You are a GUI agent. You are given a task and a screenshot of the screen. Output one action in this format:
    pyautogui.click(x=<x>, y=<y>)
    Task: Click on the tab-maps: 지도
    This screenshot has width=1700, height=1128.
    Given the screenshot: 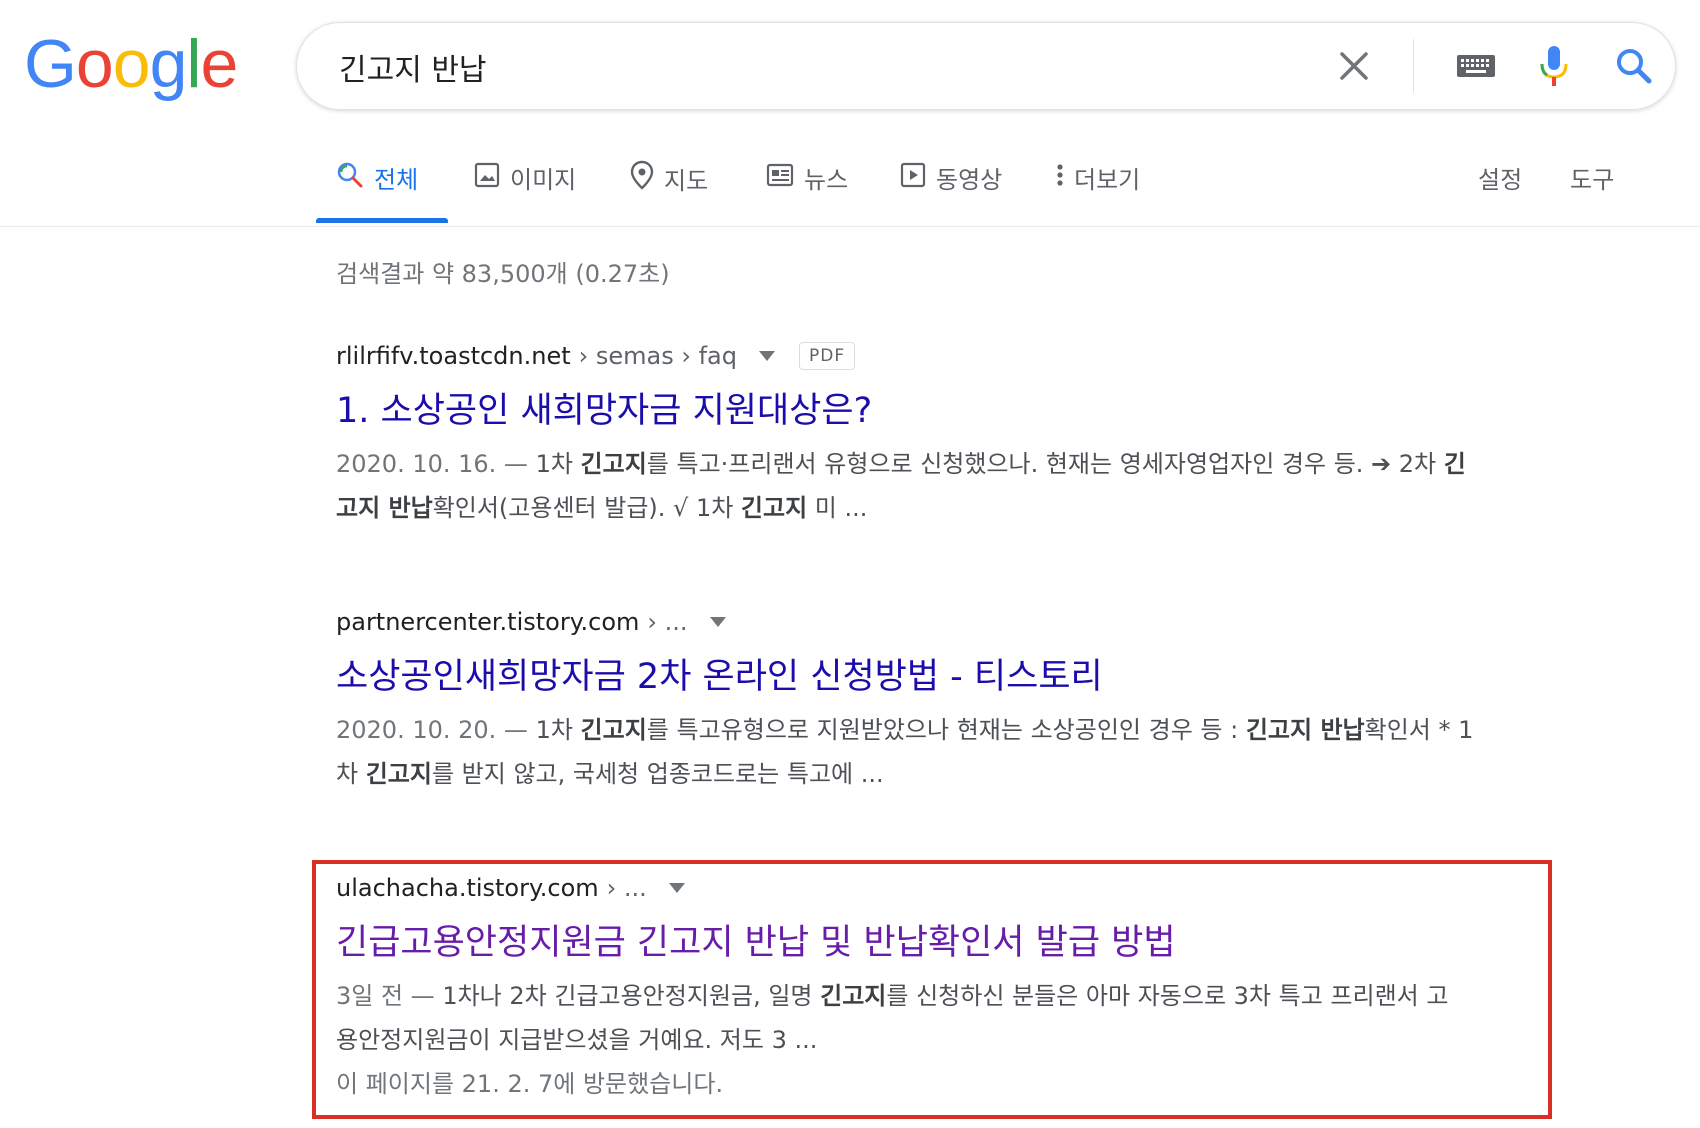 What is the action you would take?
    pyautogui.click(x=669, y=178)
    